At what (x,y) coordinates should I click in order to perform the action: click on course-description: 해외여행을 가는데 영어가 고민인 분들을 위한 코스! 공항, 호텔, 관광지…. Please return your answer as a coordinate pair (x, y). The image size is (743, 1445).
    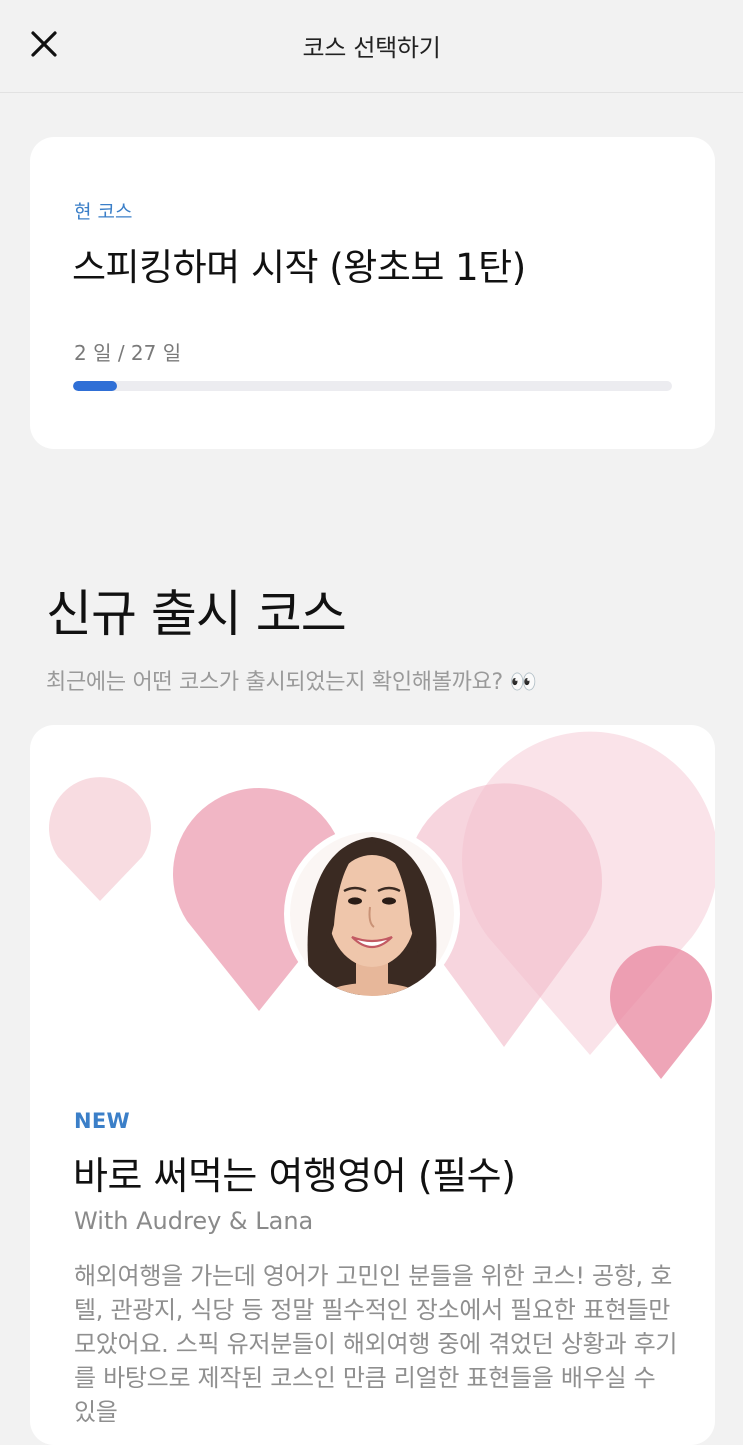
    Looking at the image, I should click on (376, 1344).